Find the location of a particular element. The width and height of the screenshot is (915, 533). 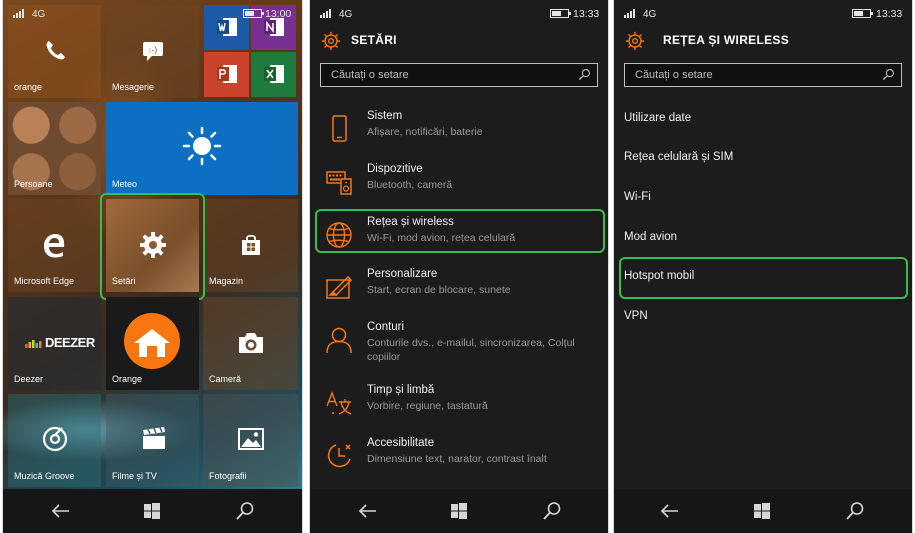

clapperboard-icon is located at coordinates (154, 438).